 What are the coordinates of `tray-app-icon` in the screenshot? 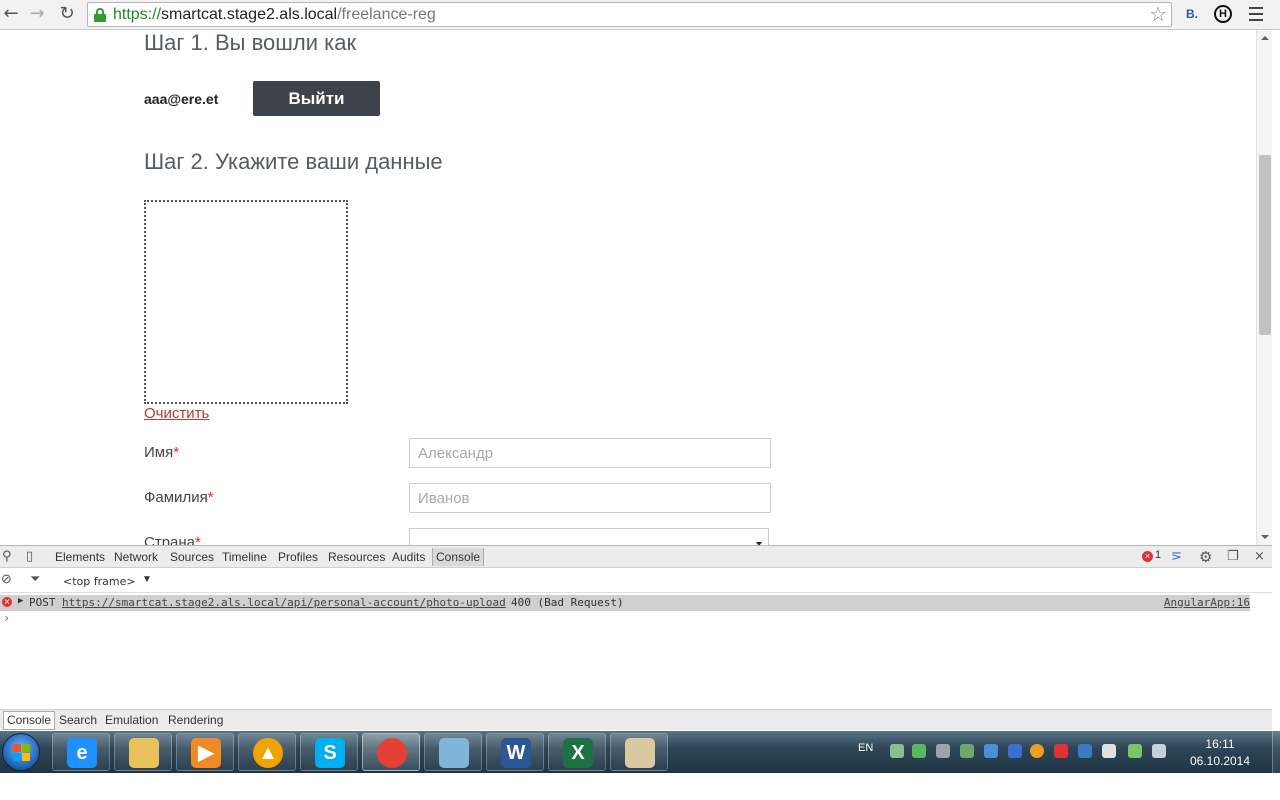 It's located at (897, 751).